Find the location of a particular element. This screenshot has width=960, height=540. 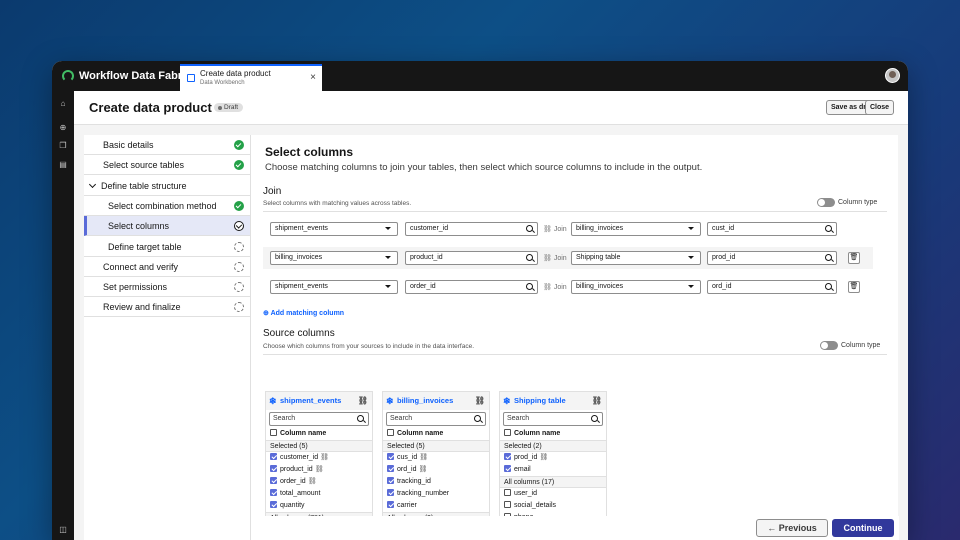

left-column-field: product_id is located at coordinates (471, 258).